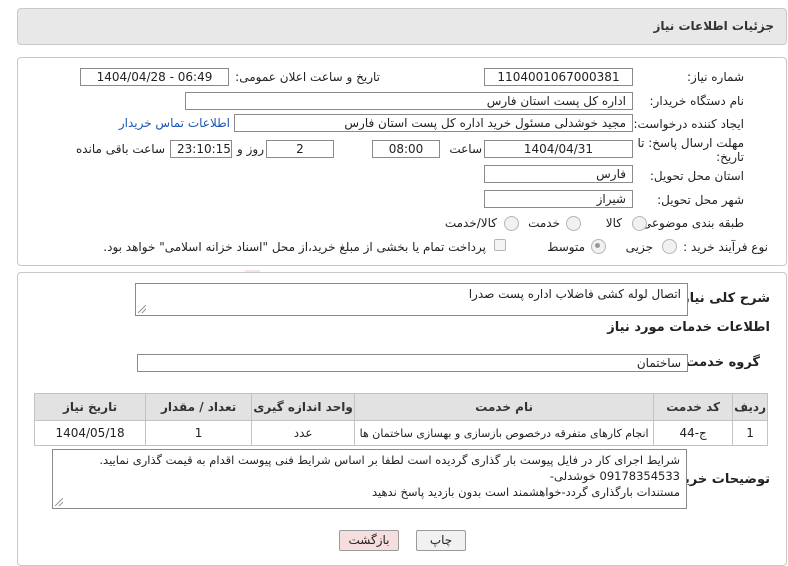 This screenshot has height=566, width=788. I want to click on category-radio-service, so click(573, 223).